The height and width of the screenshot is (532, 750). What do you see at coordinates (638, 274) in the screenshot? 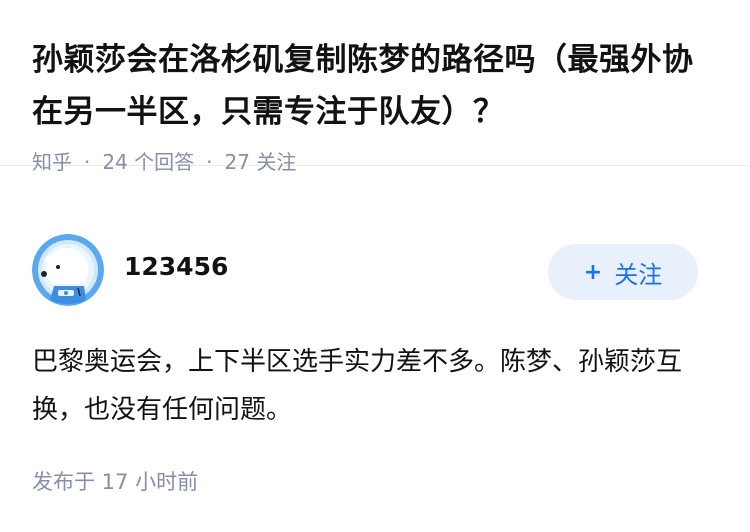
I see `follow-label: 关注` at bounding box center [638, 274].